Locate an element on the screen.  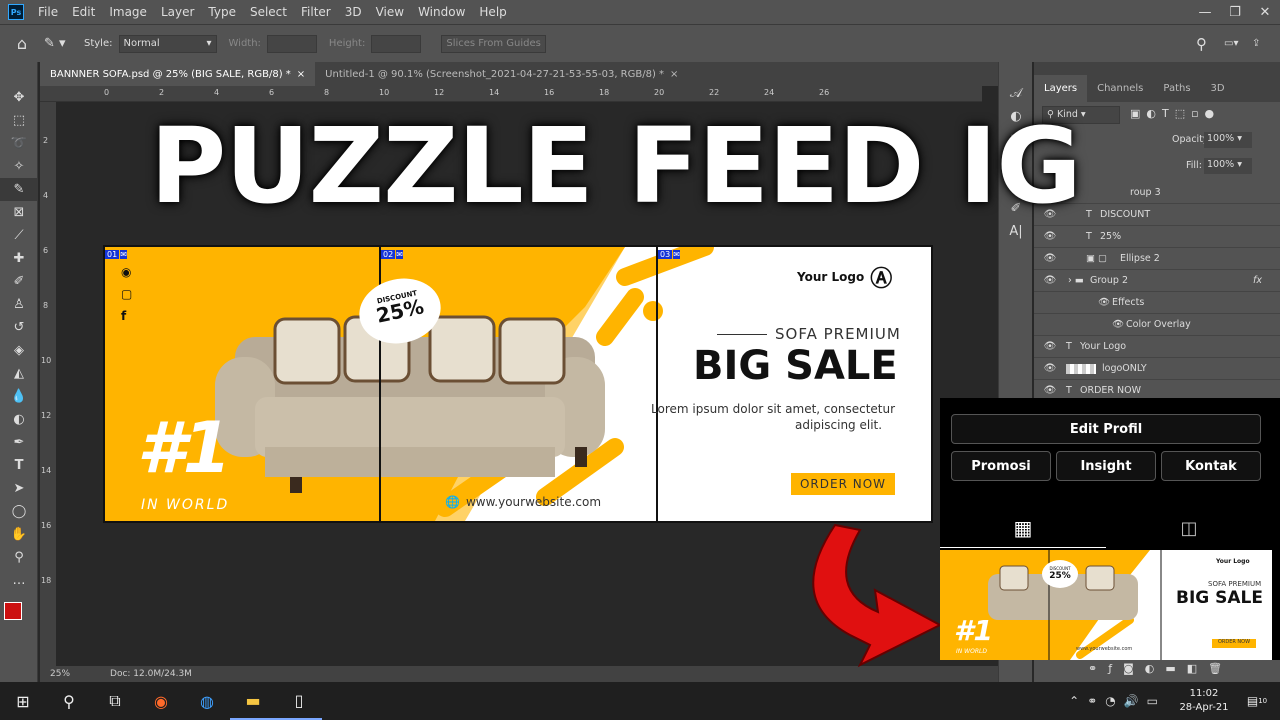
color-swatches is located at coordinates (18, 612).